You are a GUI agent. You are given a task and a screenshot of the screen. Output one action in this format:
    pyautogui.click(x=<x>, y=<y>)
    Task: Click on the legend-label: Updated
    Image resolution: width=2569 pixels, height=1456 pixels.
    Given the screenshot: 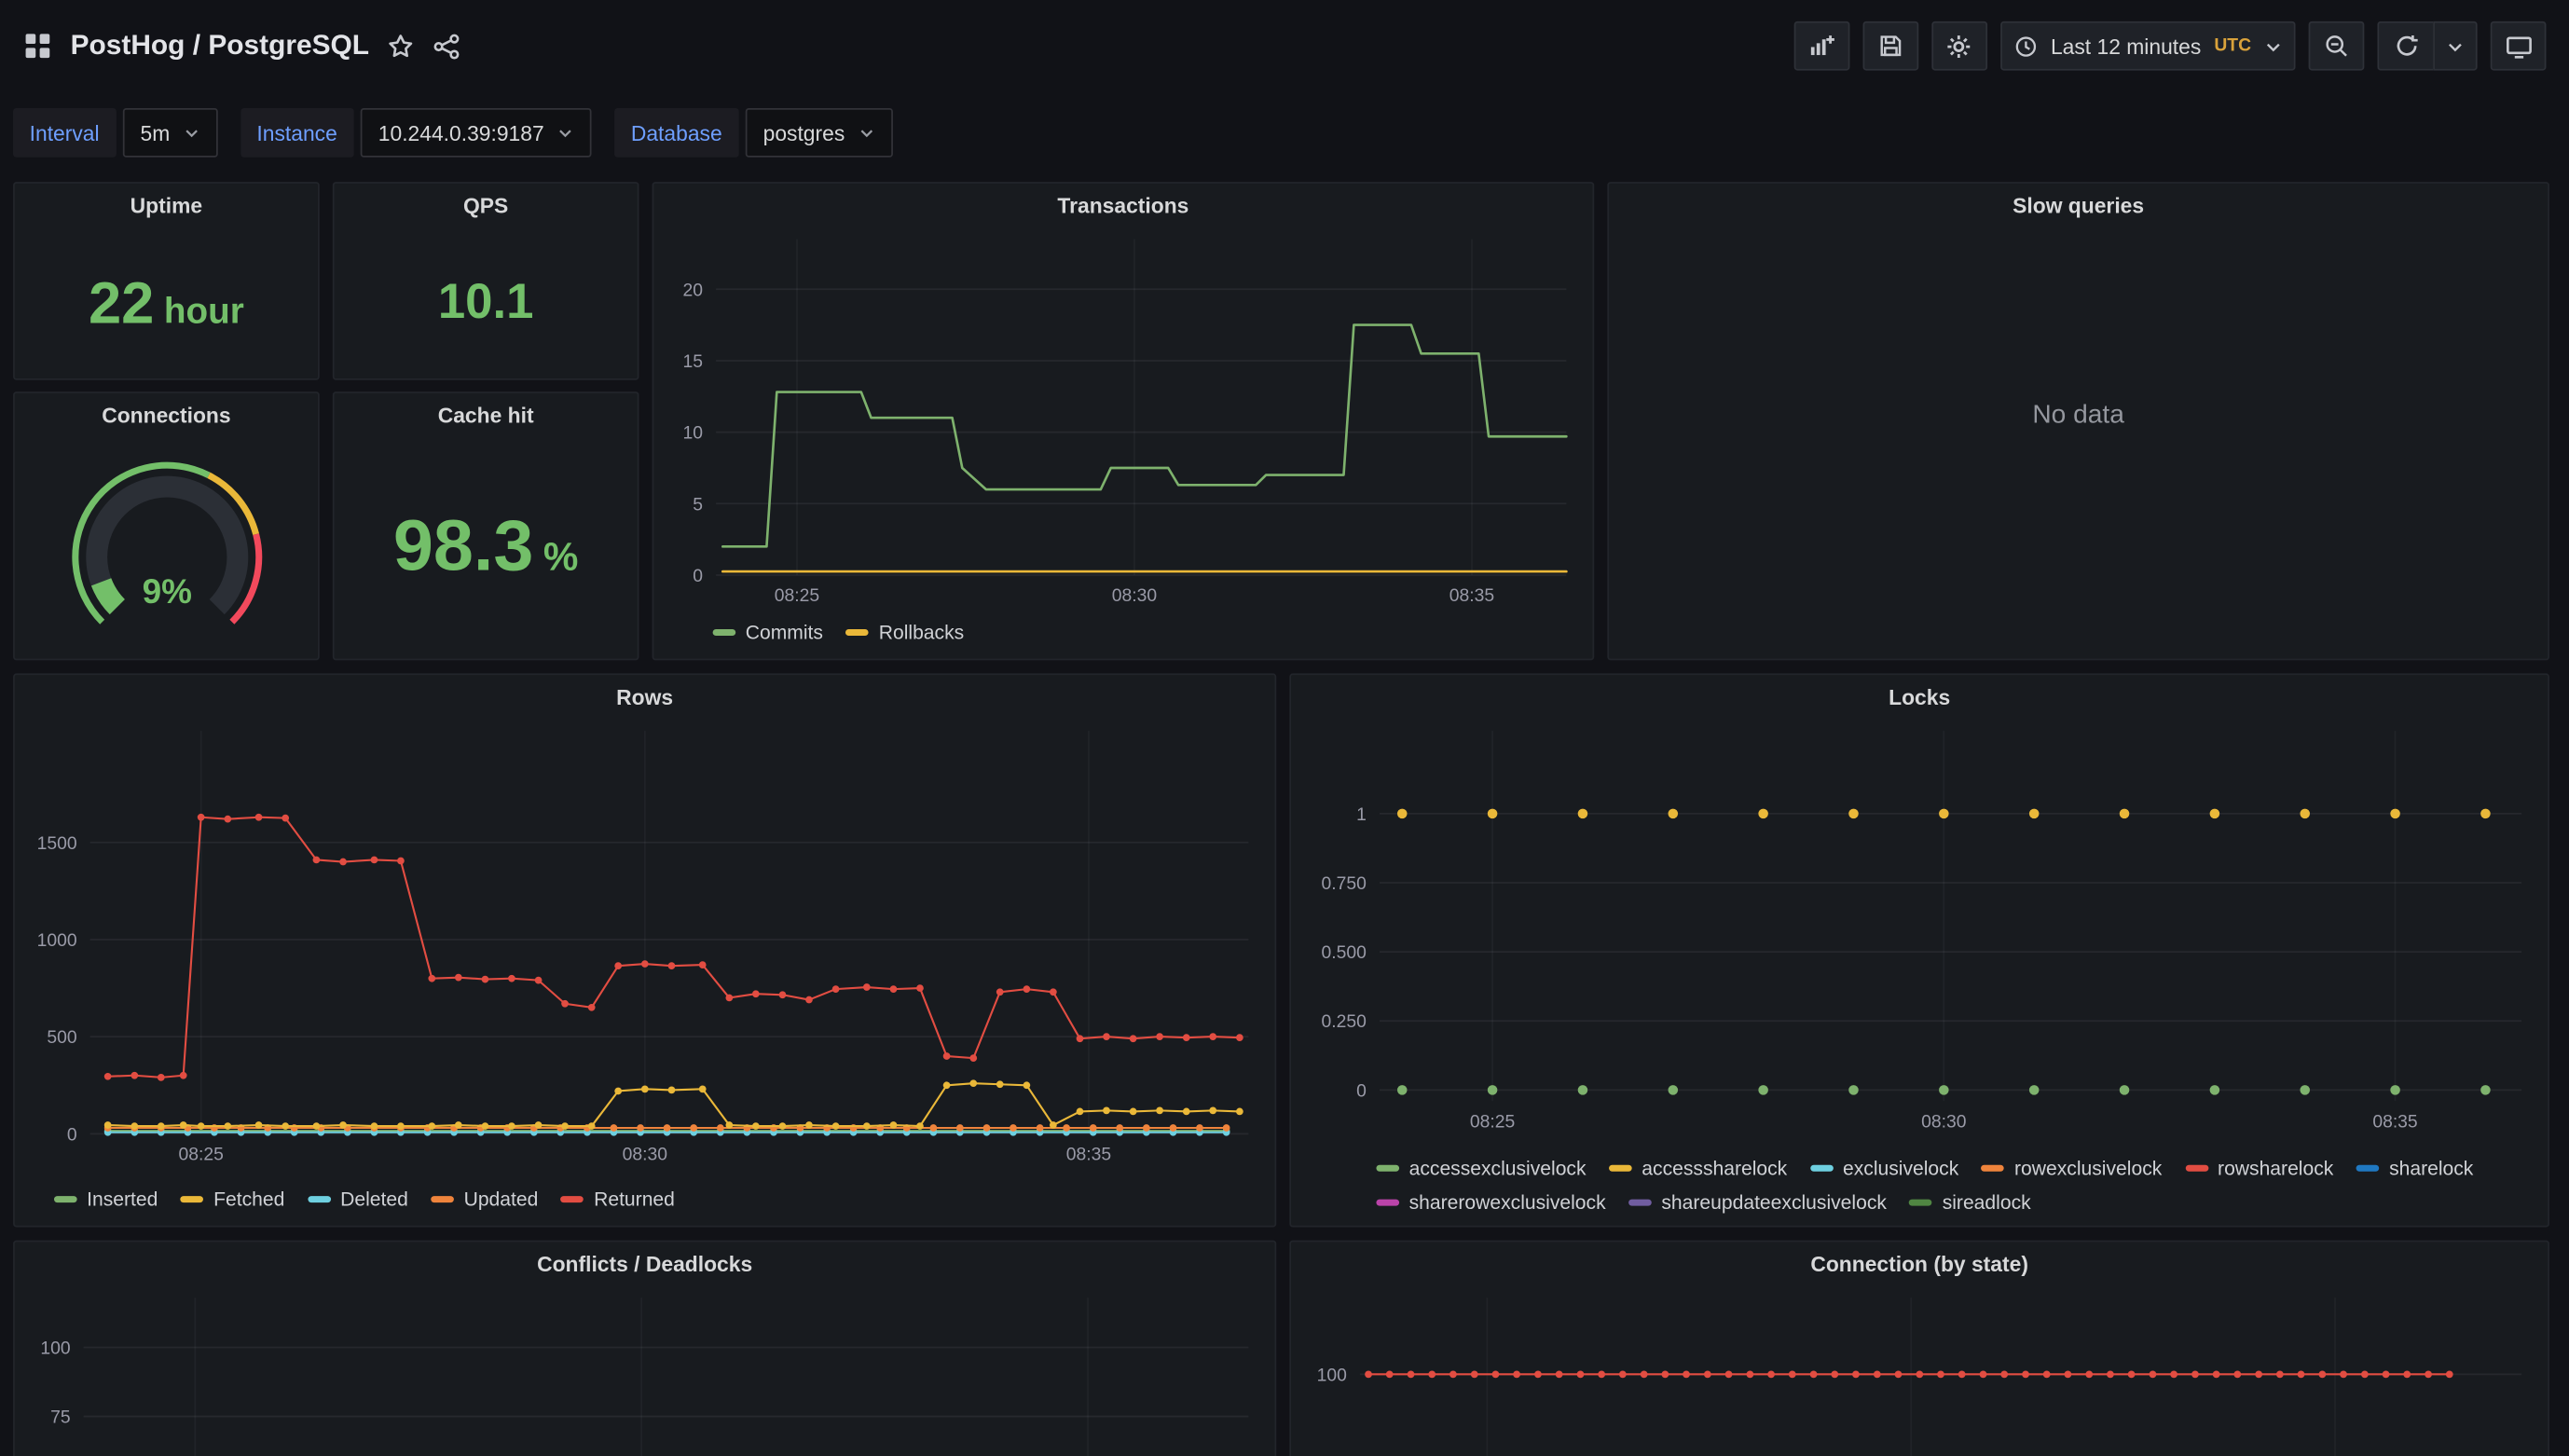 What is the action you would take?
    pyautogui.click(x=501, y=1199)
    